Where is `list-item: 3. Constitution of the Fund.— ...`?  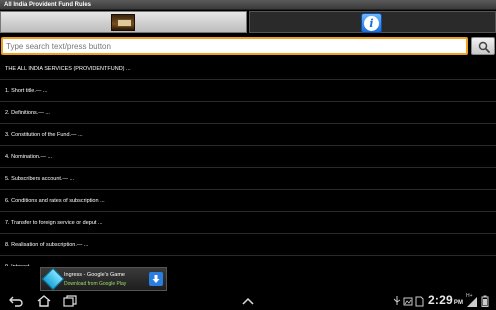 list-item: 3. Constitution of the Fund.— ... is located at coordinates (248, 135).